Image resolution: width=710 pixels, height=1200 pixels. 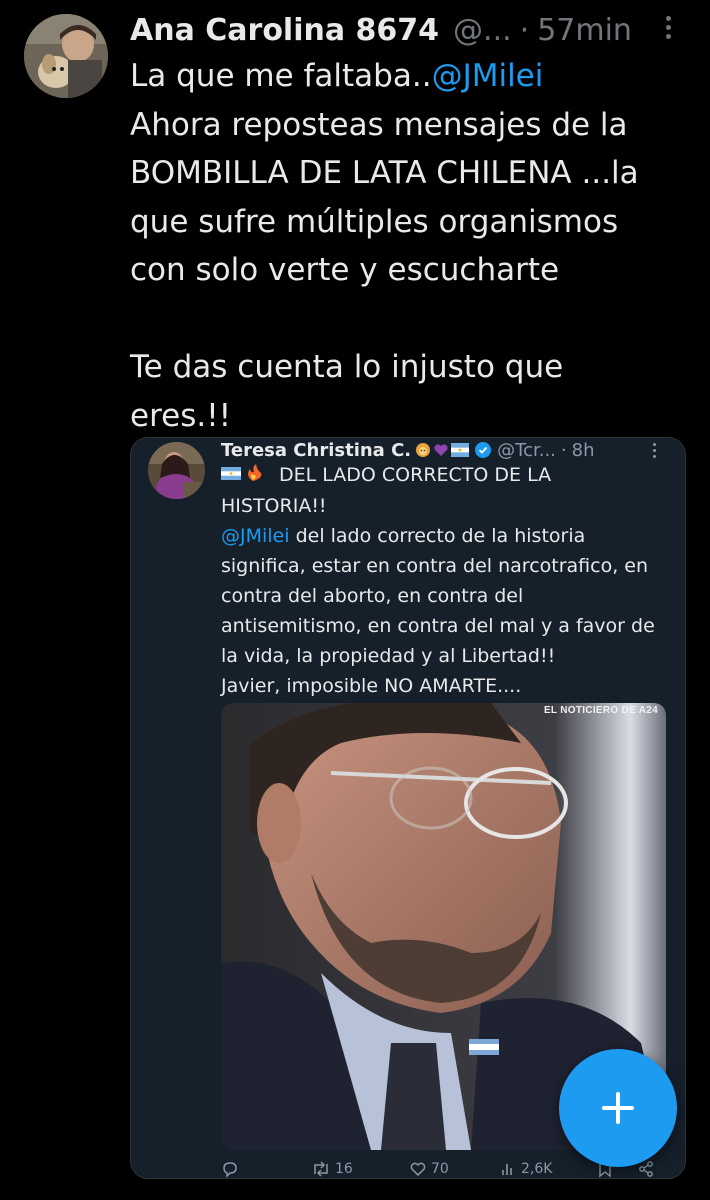 I want to click on tweet-header: Ana Carolina 8674 @... · 57min, so click(x=410, y=30).